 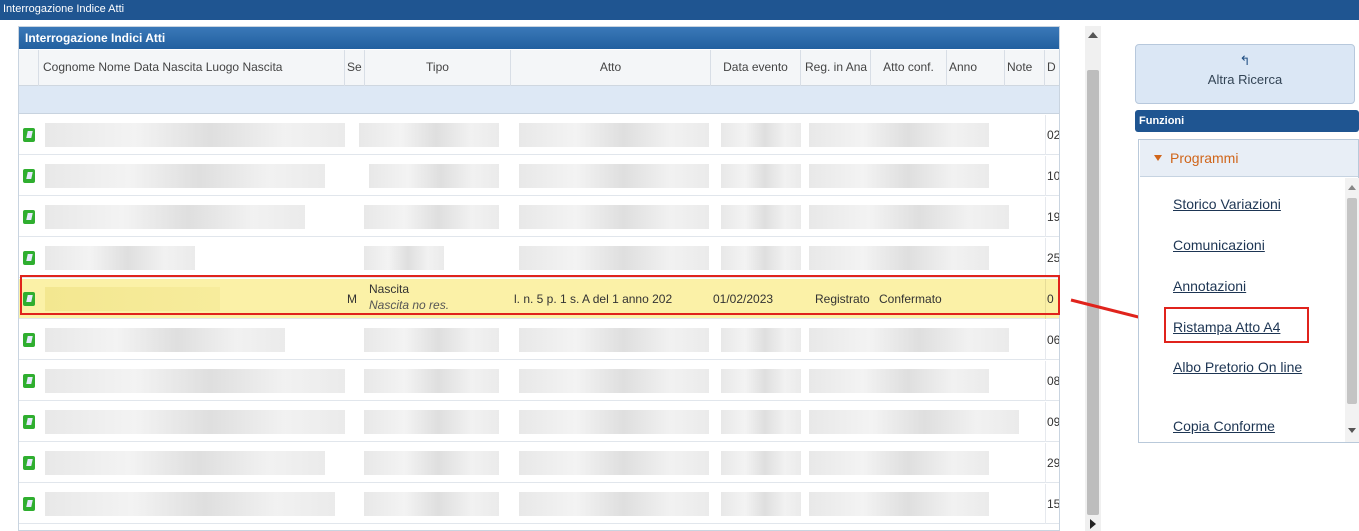 I want to click on link-annotazioni: Annotazioni, so click(x=1243, y=286).